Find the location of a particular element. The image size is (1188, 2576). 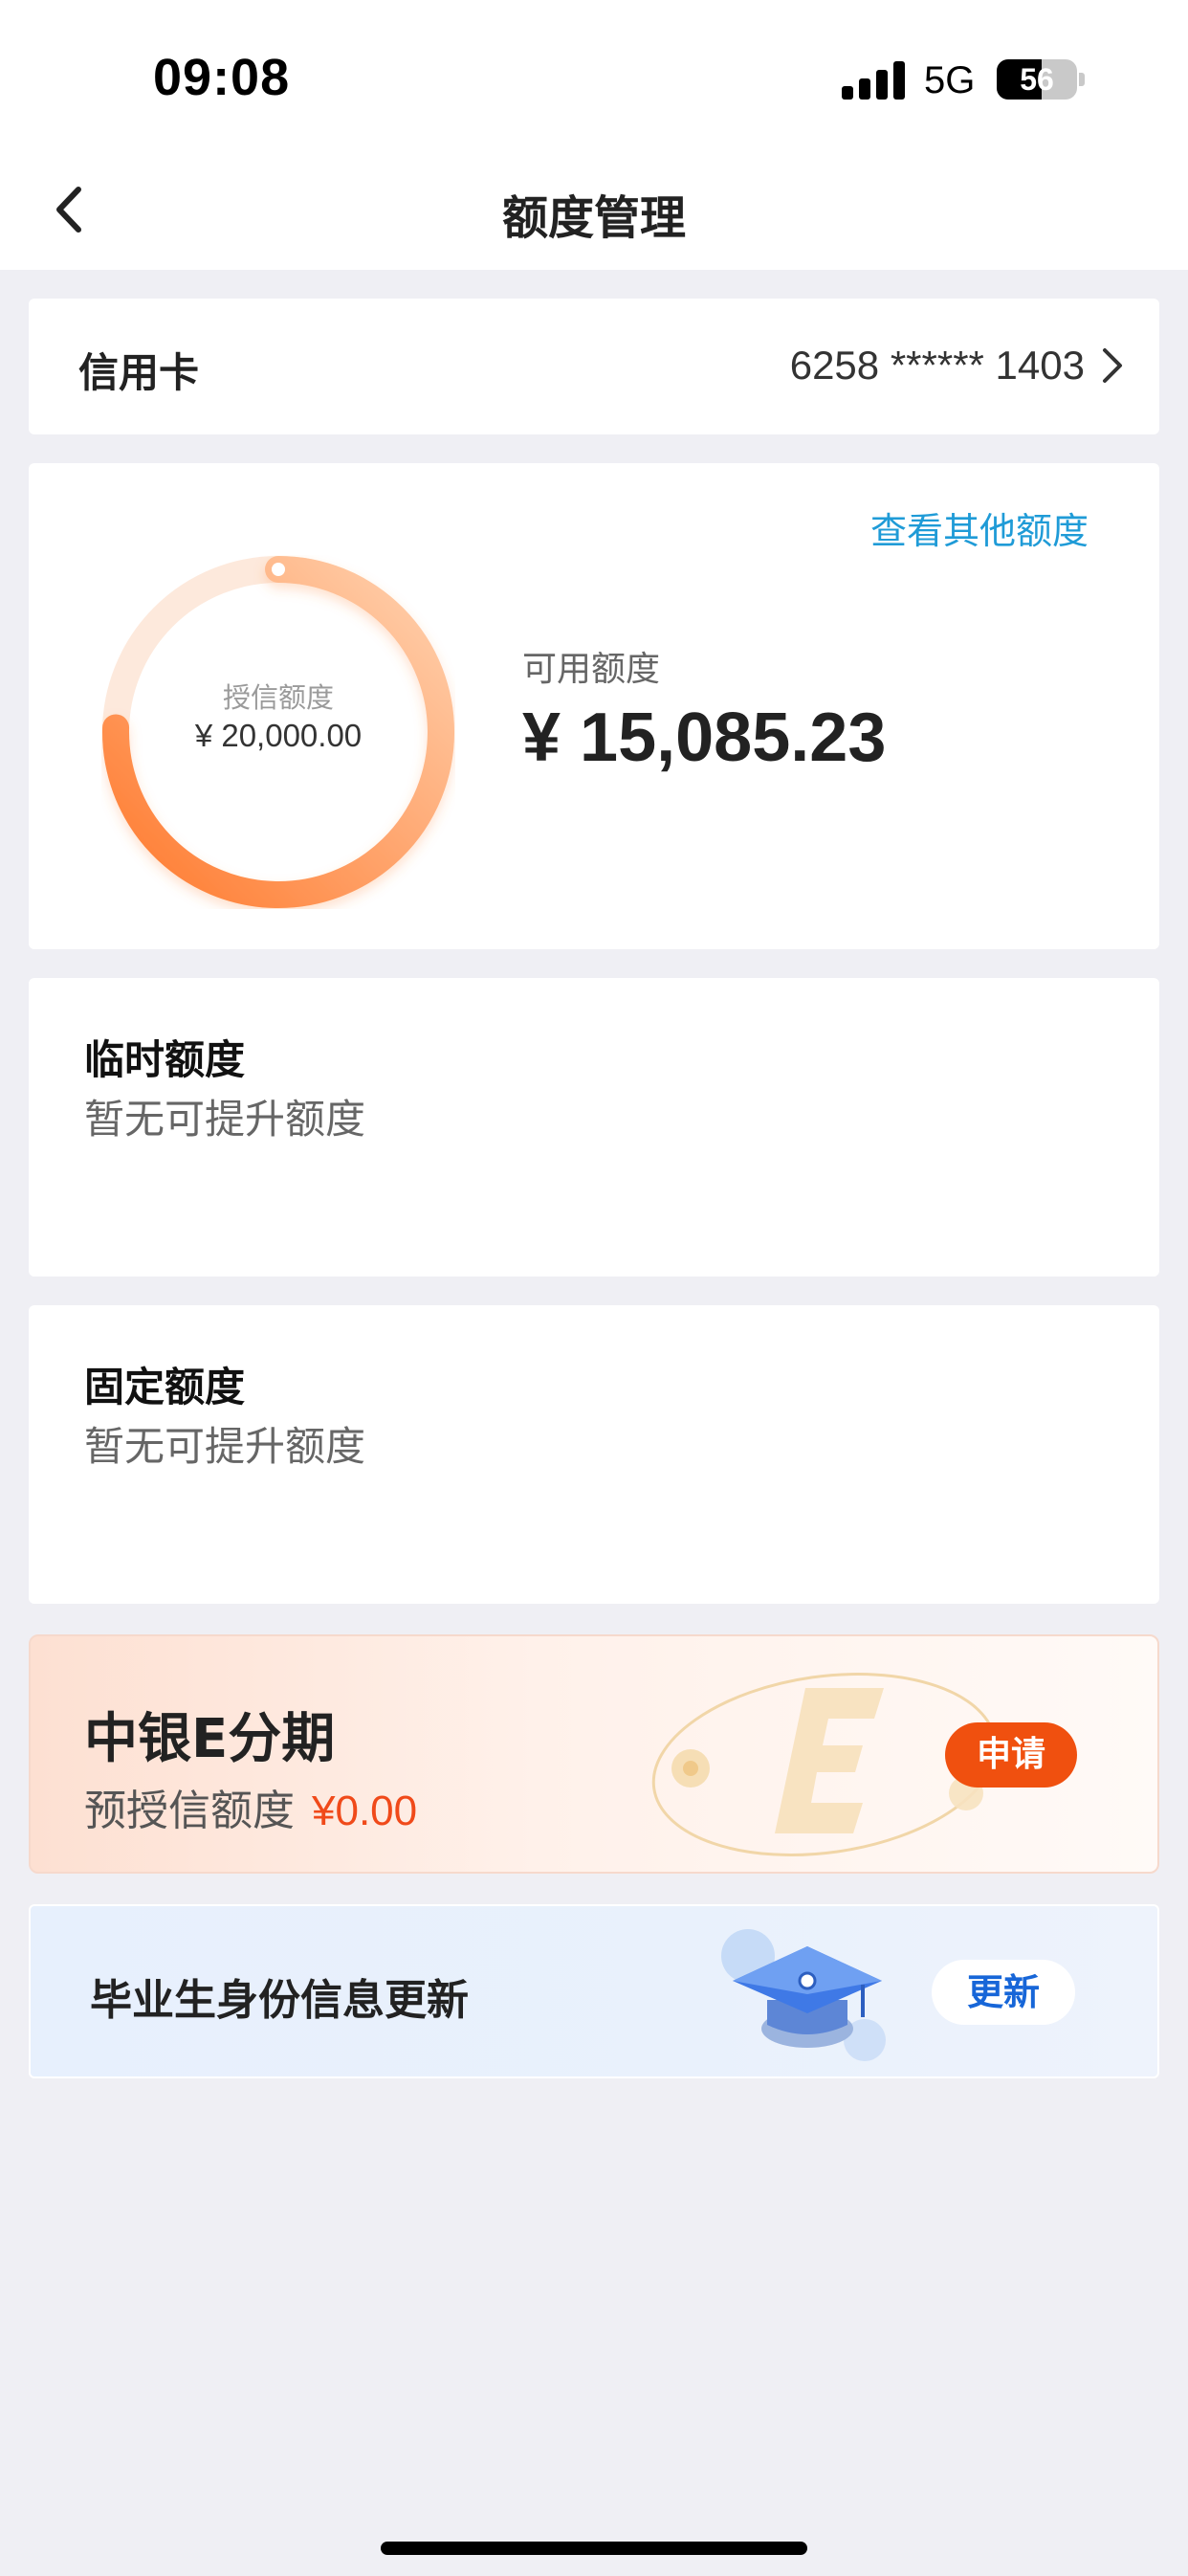

battery-cap is located at coordinates (1082, 79).